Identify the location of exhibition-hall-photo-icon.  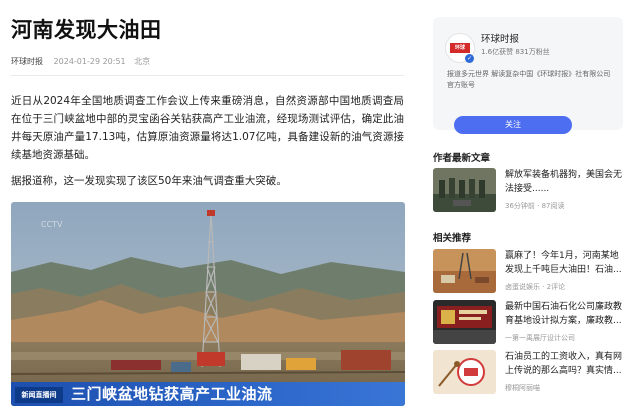
(464, 322).